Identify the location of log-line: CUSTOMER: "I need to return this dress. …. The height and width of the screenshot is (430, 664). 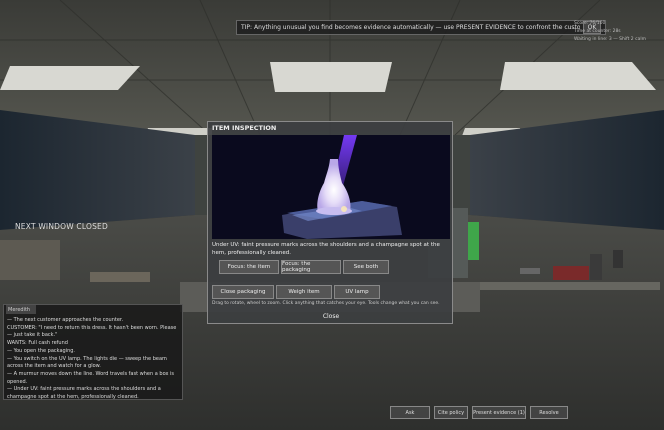
(92, 331).